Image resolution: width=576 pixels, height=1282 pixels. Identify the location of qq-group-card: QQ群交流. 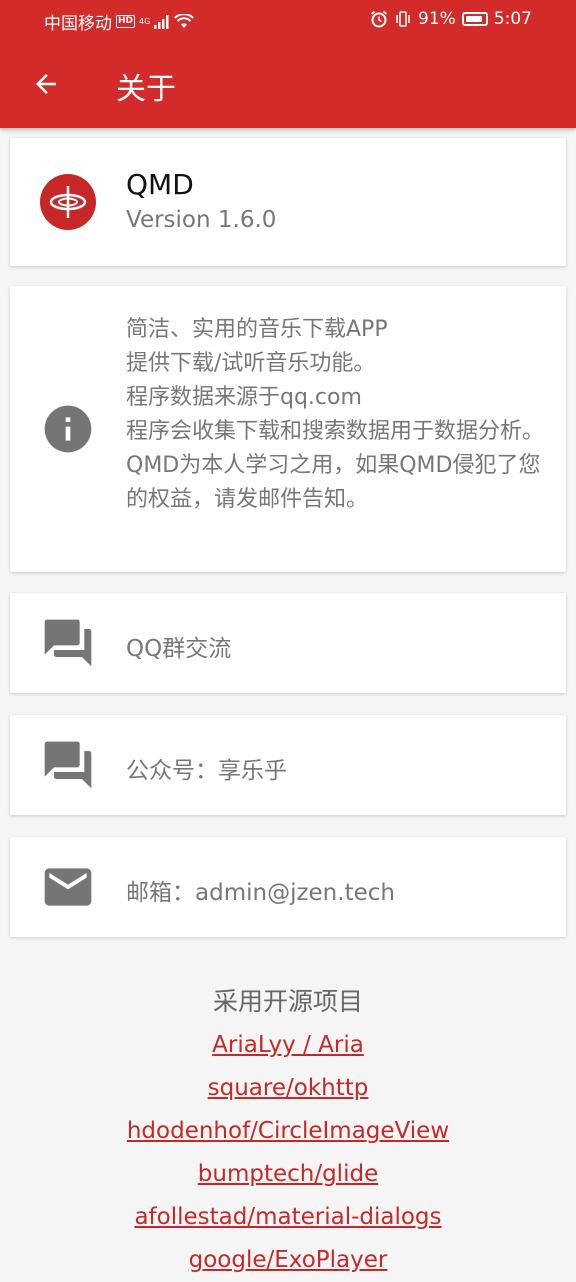
(288, 643).